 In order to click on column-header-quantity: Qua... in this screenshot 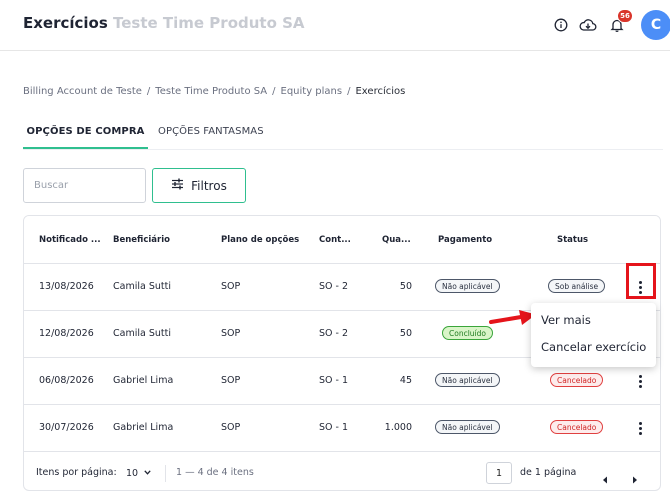, I will do `click(396, 240)`.